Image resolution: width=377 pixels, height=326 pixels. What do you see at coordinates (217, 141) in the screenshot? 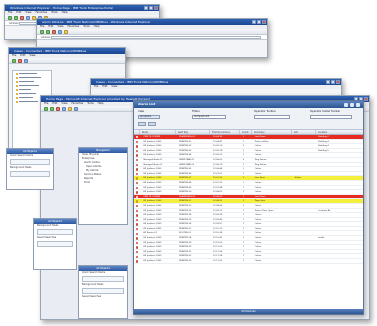
I see `cell-time: 12:04:41` at bounding box center [217, 141].